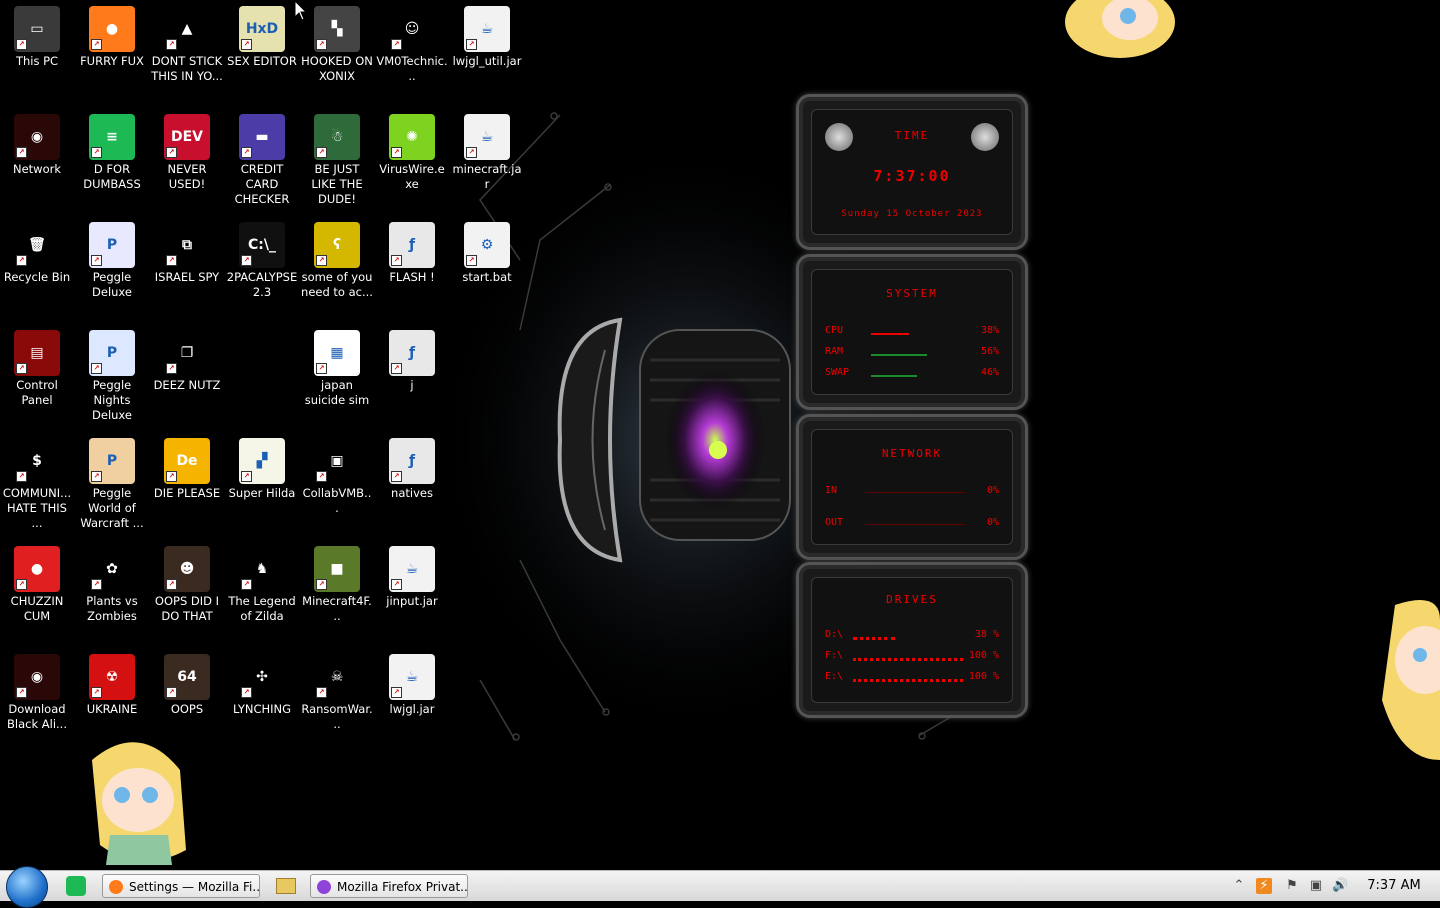 This screenshot has height=908, width=1440. What do you see at coordinates (337, 137) in the screenshot?
I see `santa-globe-icon: ☃ ↗` at bounding box center [337, 137].